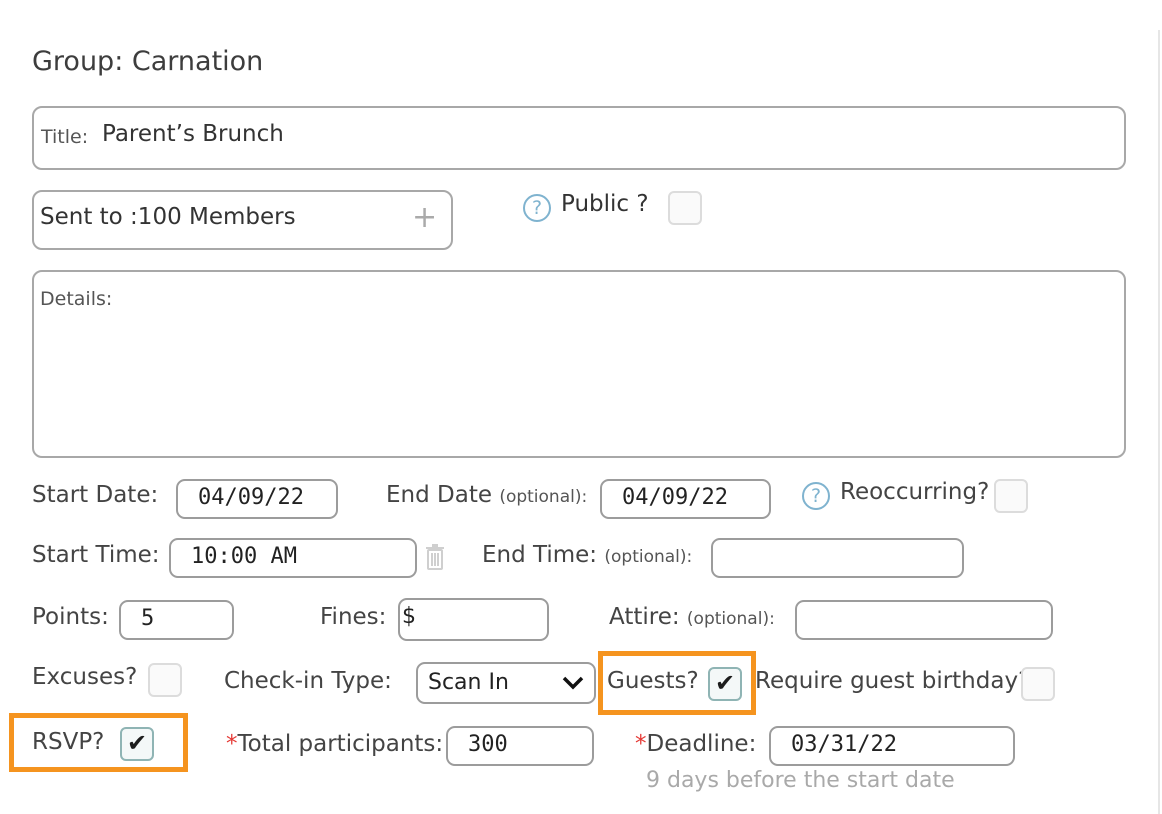 The width and height of the screenshot is (1162, 814). What do you see at coordinates (353, 617) in the screenshot?
I see `fines-label: Fines:` at bounding box center [353, 617].